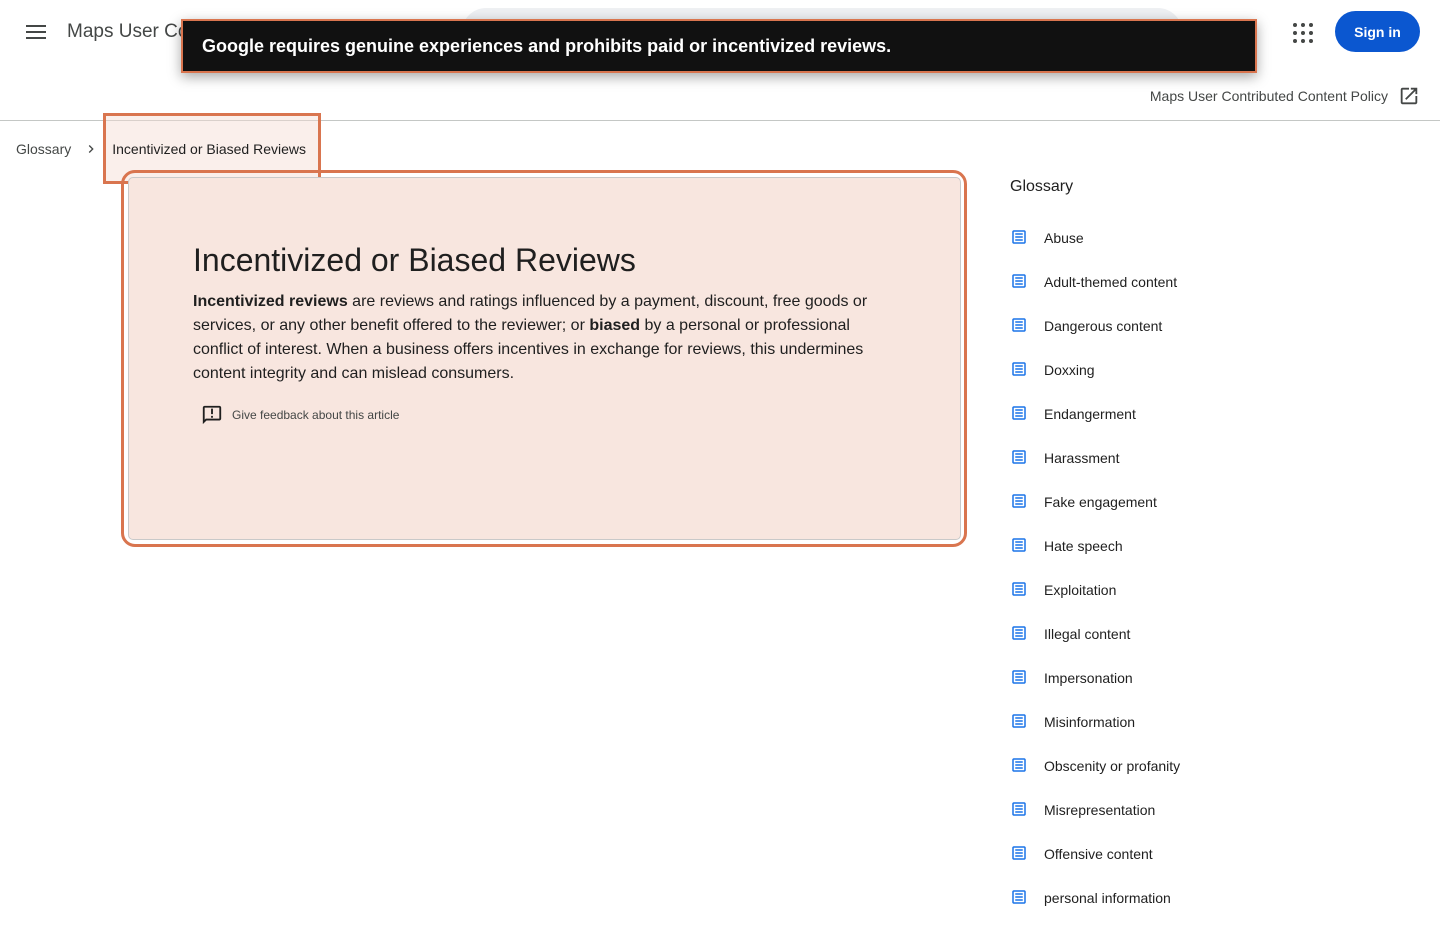 Image resolution: width=1440 pixels, height=930 pixels. I want to click on glossary-item: Endangerment, so click(1095, 424).